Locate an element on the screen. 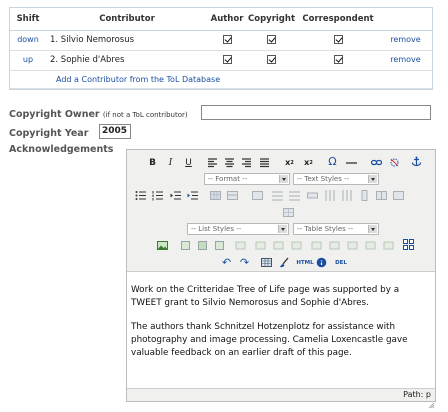 This screenshot has width=448, height=412. table-styles-select-label: -- Table Styles -- is located at coordinates (325, 229).